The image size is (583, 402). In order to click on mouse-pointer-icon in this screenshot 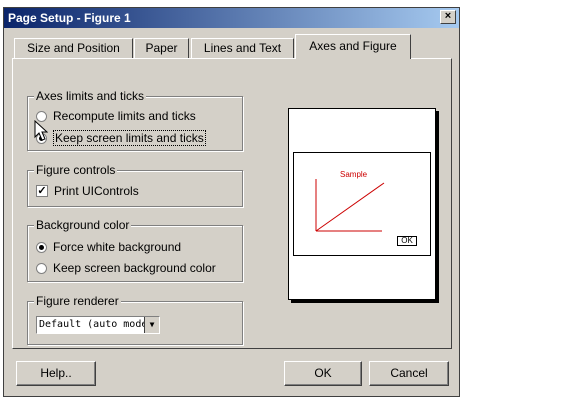, I will do `click(41, 130)`.